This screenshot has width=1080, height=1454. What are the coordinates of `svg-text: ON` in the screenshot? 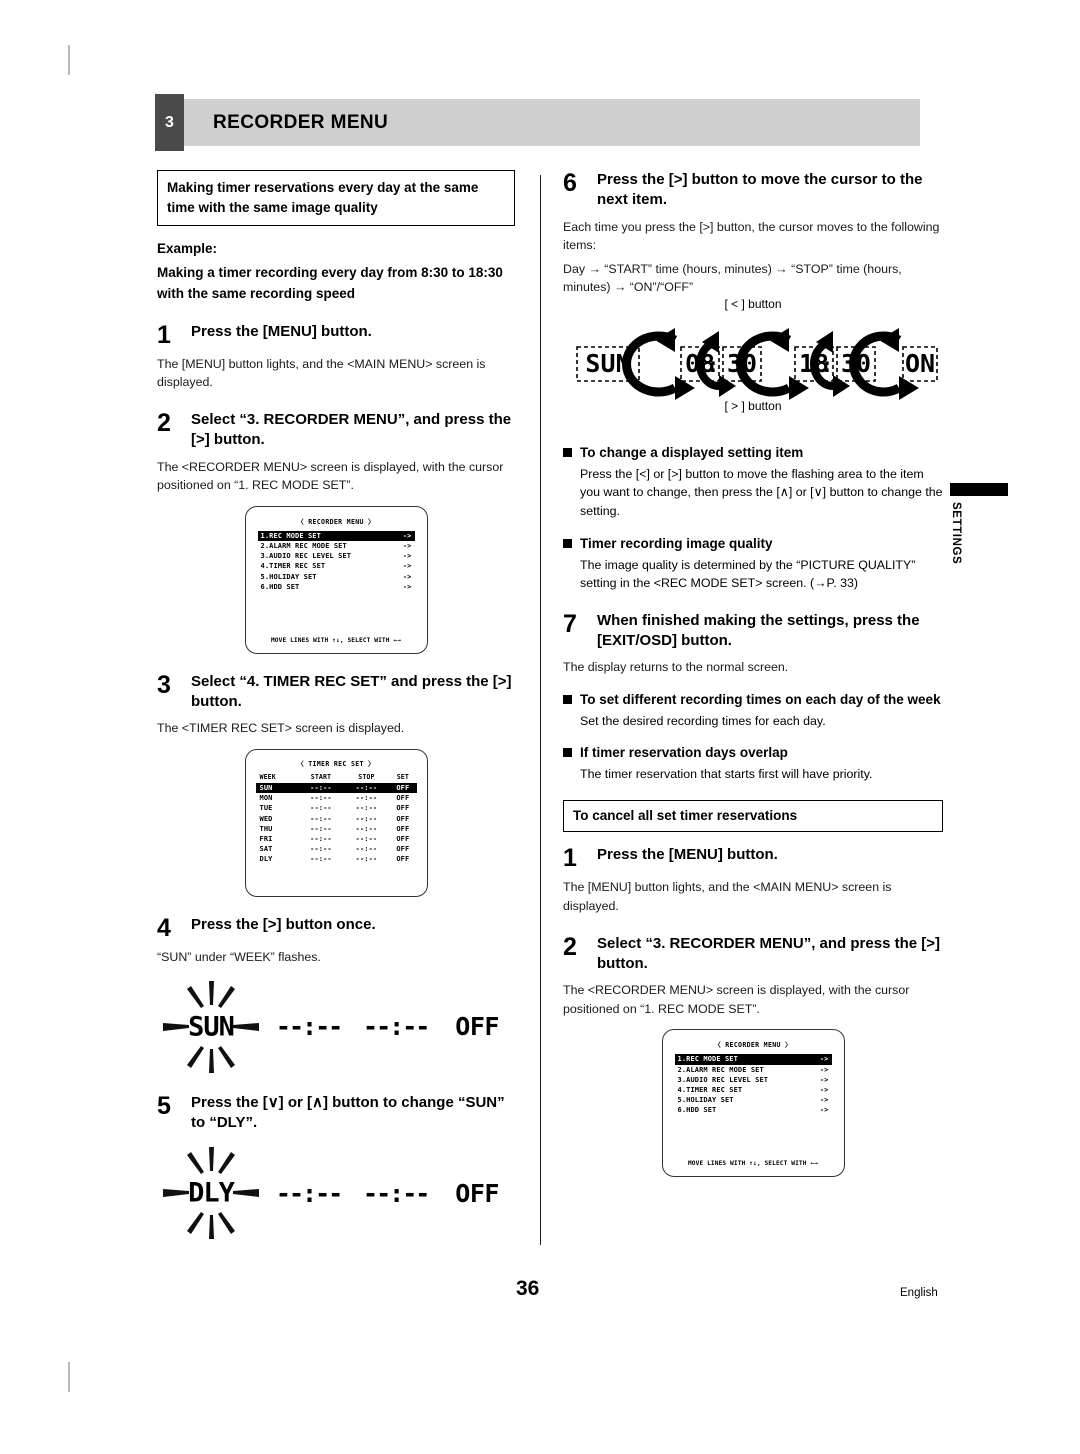 It's located at (920, 363).